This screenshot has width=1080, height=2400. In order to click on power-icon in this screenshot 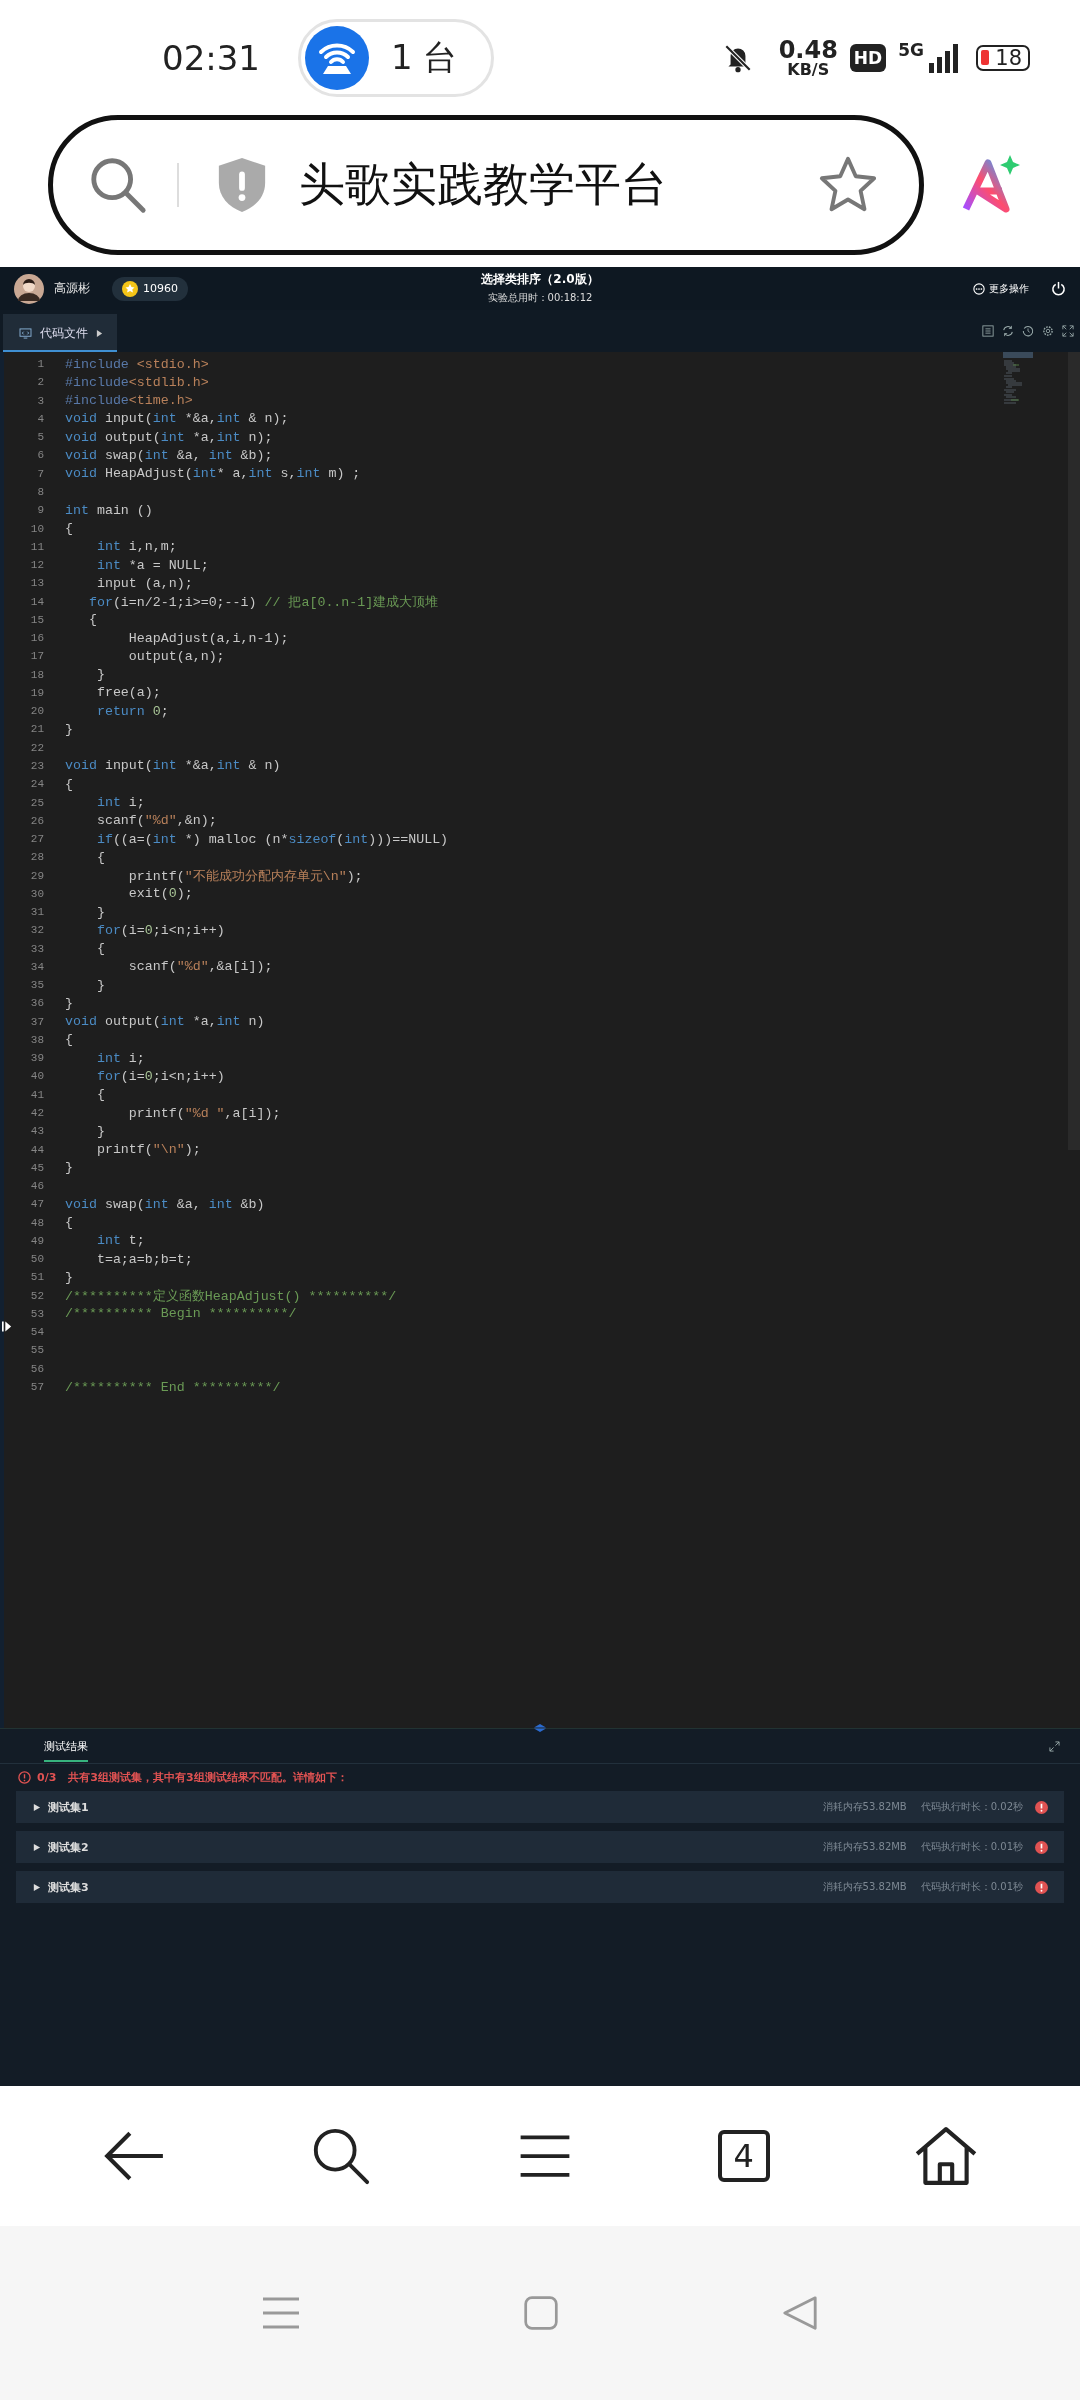, I will do `click(1058, 288)`.